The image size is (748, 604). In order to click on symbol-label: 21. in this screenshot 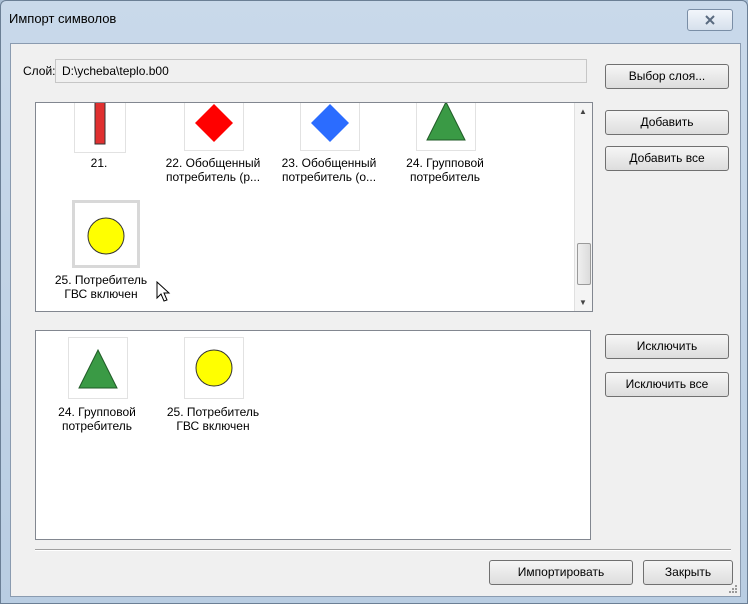, I will do `click(99, 163)`.